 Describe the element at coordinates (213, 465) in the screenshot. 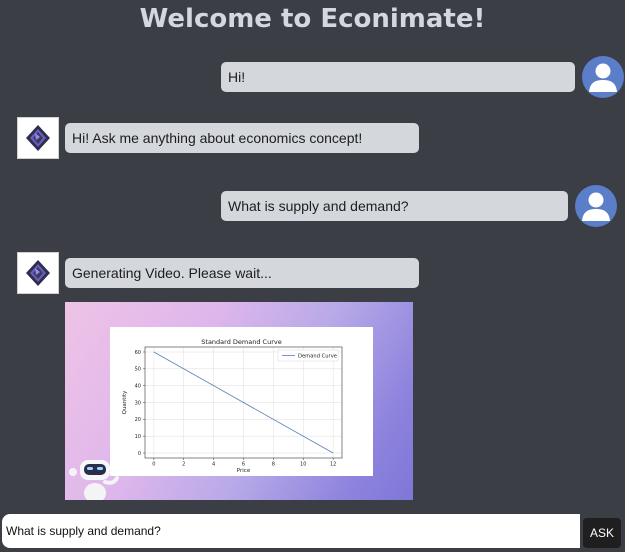

I see `x-tick-label: 4` at that location.